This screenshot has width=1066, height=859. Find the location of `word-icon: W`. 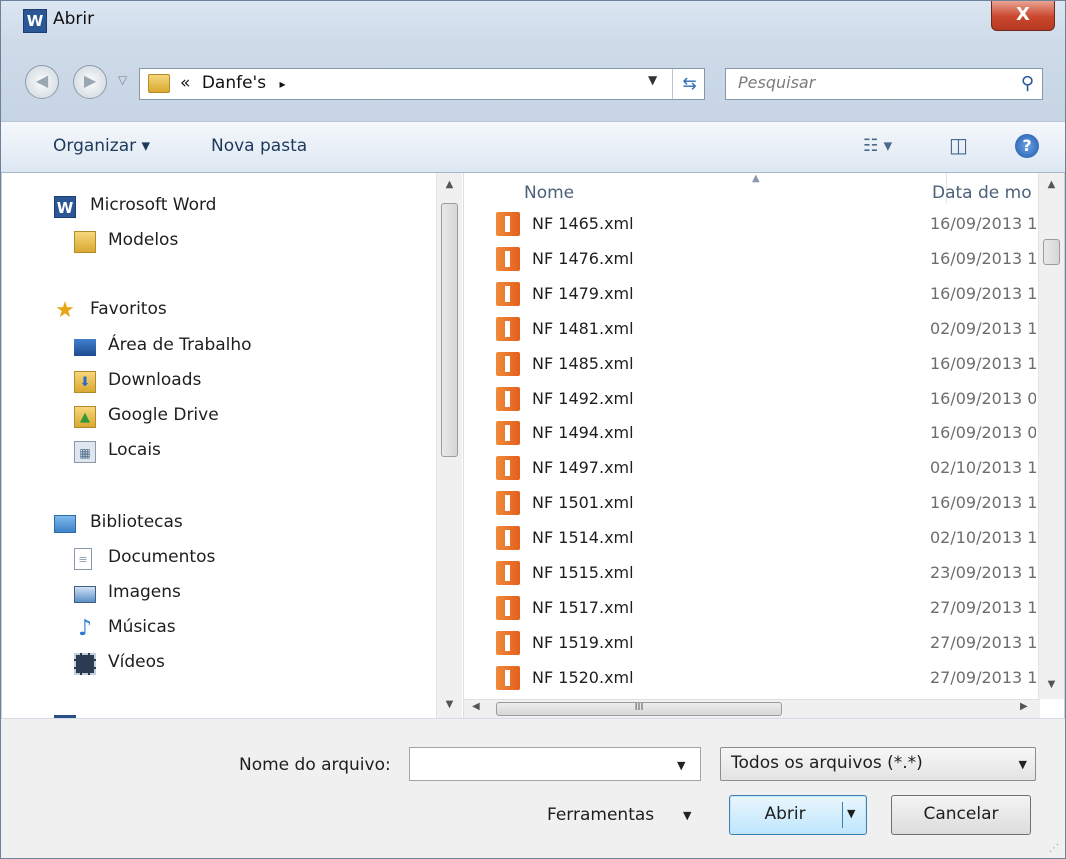

word-icon: W is located at coordinates (65, 207).